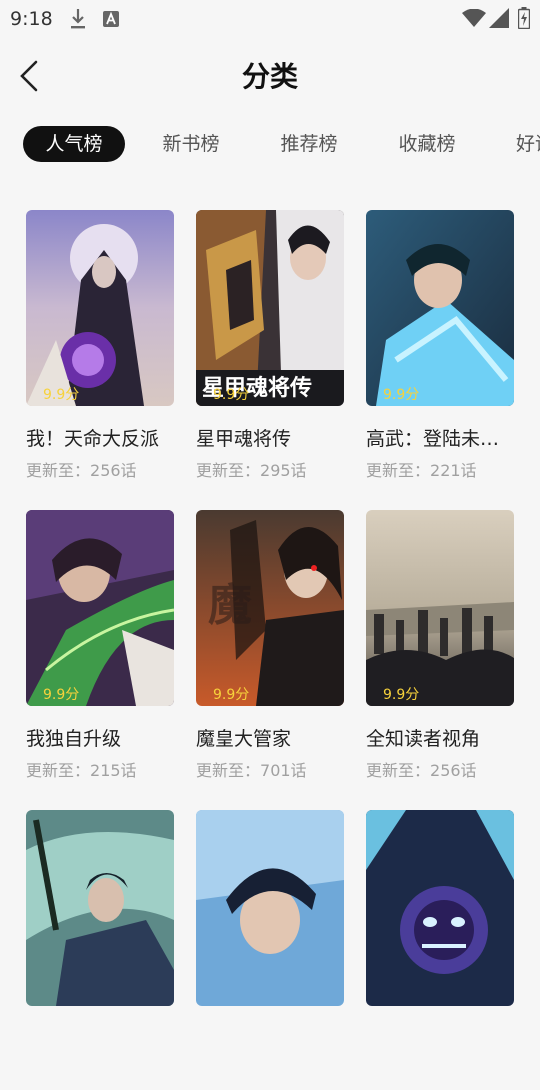  Describe the element at coordinates (251, 770) in the screenshot. I see `comic-update: 更新至：701话` at that location.